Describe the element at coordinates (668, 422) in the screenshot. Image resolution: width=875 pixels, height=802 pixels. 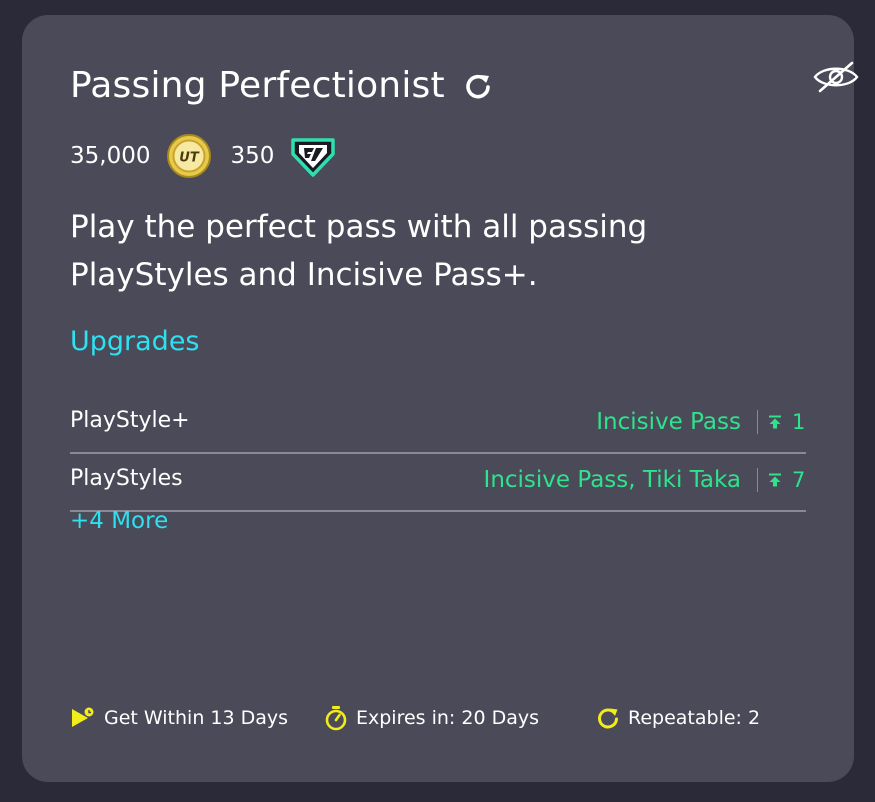
I see `upgrade-row-value: Incisive Pass` at that location.